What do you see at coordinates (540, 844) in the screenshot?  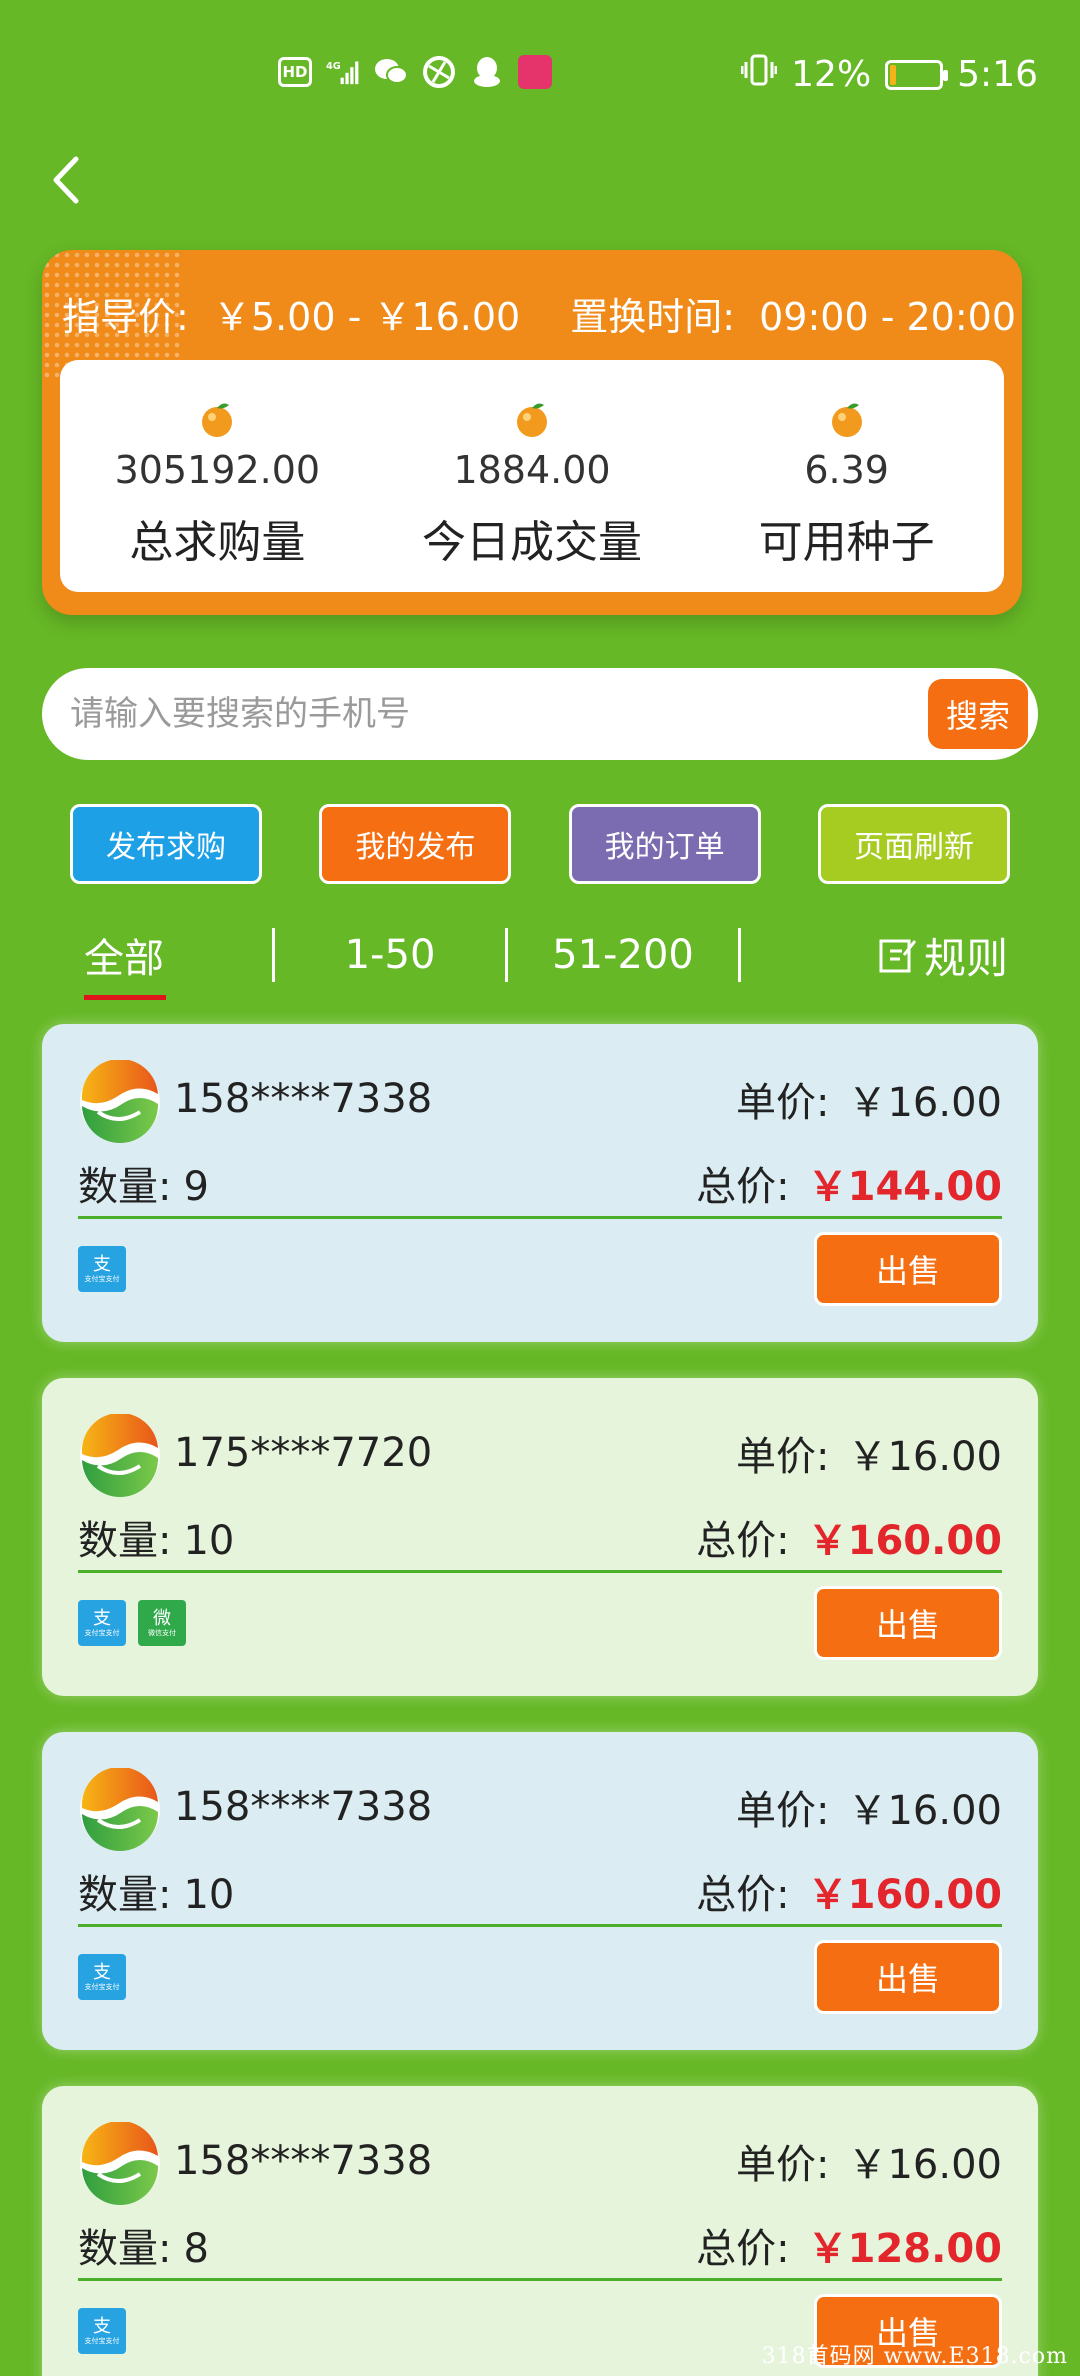 I see `action-buttons: 发布求购 我的发布 我的订单 页面刷新` at bounding box center [540, 844].